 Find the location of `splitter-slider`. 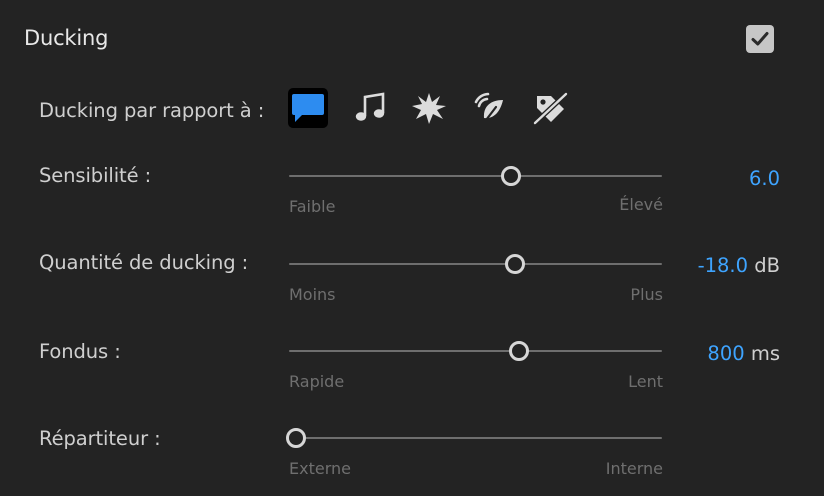

splitter-slider is located at coordinates (474, 438).